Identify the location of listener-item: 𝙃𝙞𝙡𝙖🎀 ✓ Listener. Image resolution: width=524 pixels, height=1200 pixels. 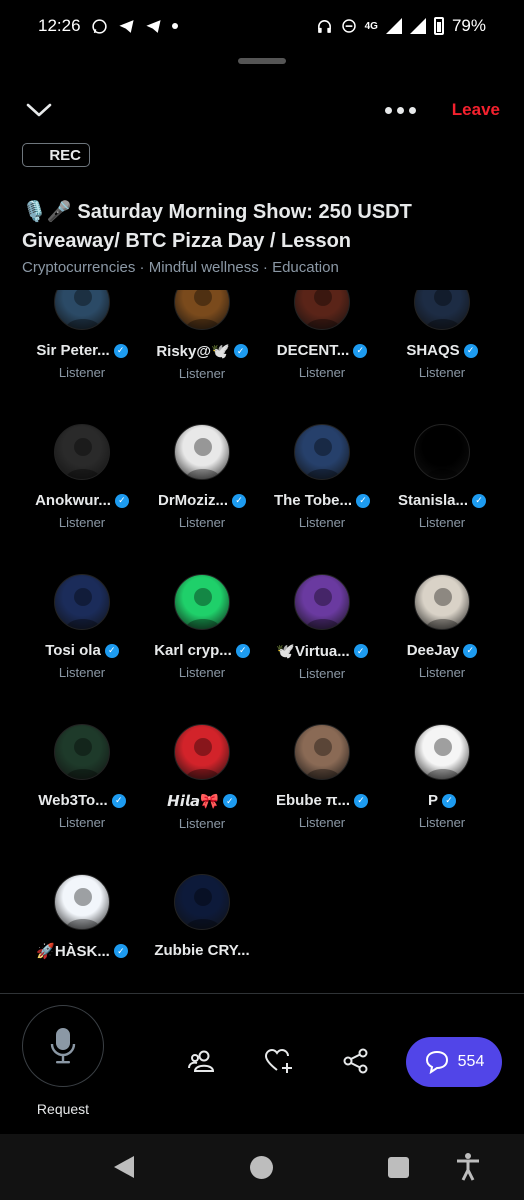
(202, 785).